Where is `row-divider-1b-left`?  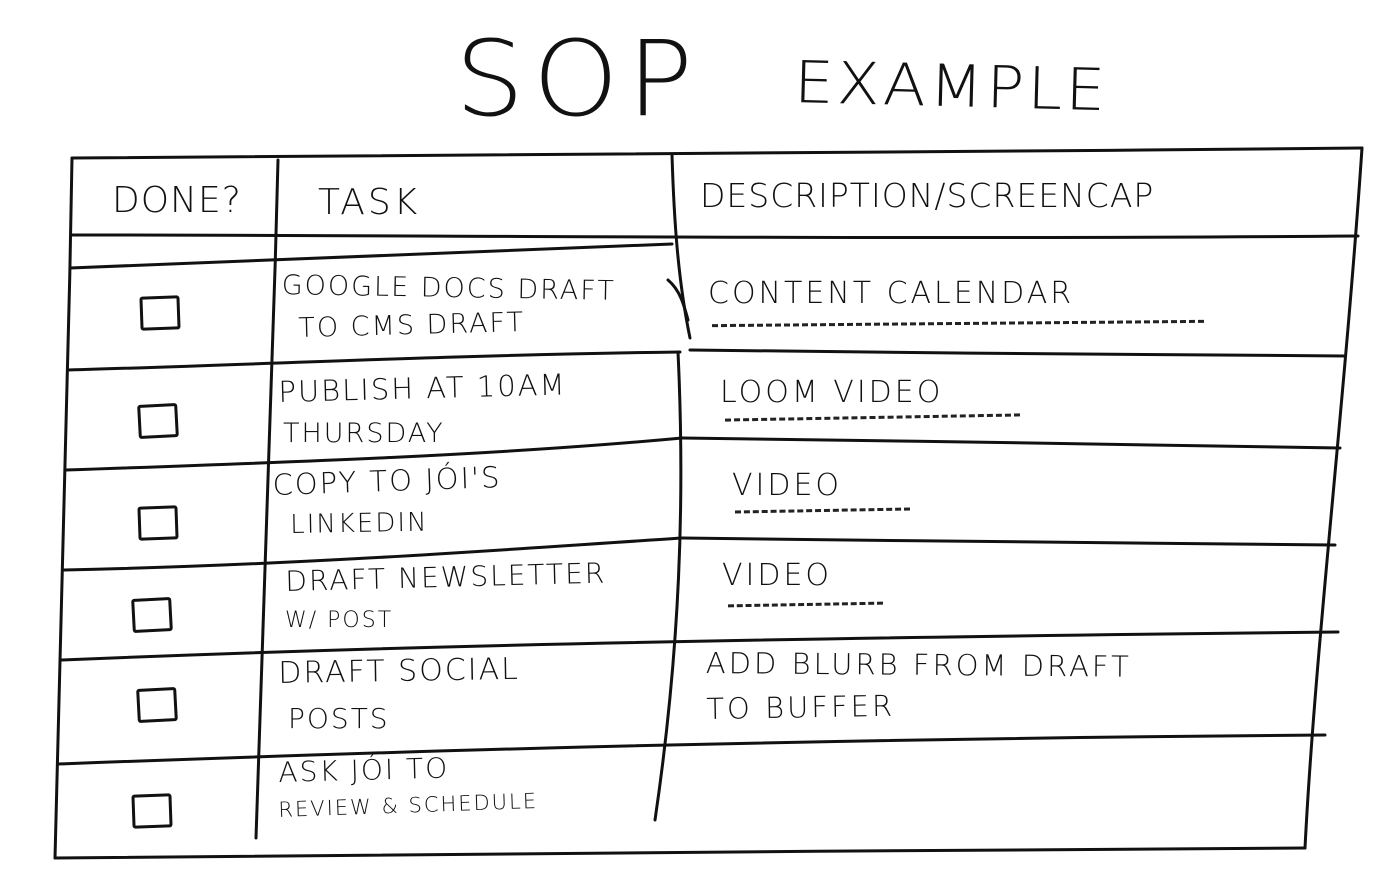 row-divider-1b-left is located at coordinates (374, 361).